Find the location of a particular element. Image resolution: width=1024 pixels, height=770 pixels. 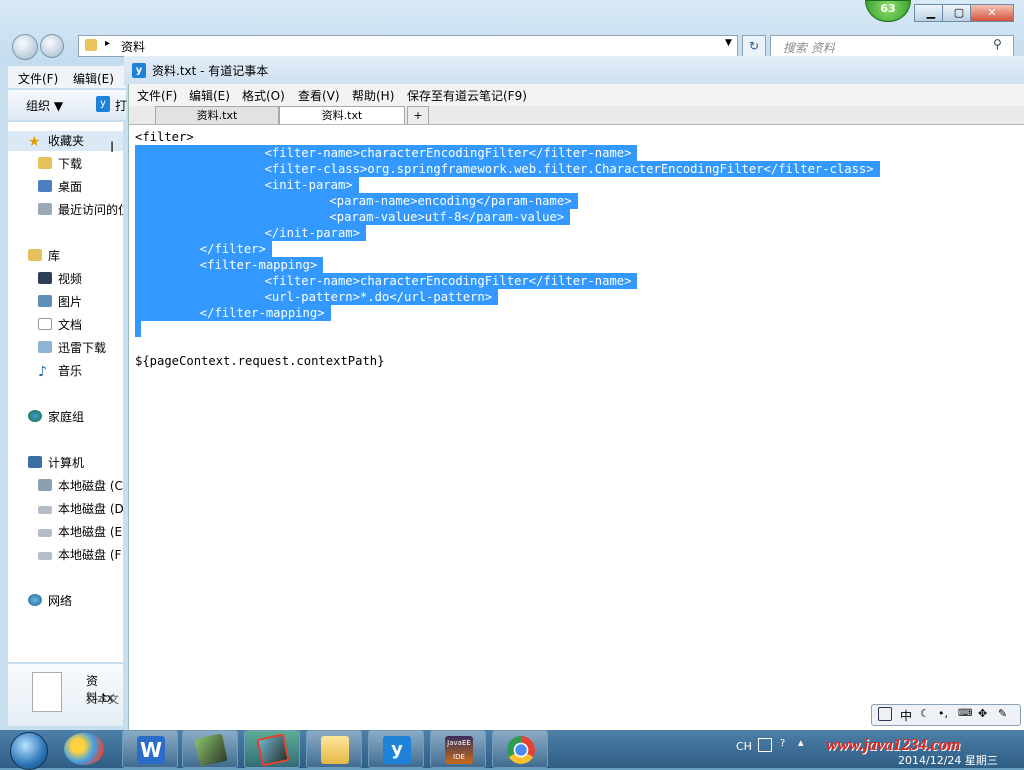

nav-favorites: ★ 收藏夹 is located at coordinates (65, 141).